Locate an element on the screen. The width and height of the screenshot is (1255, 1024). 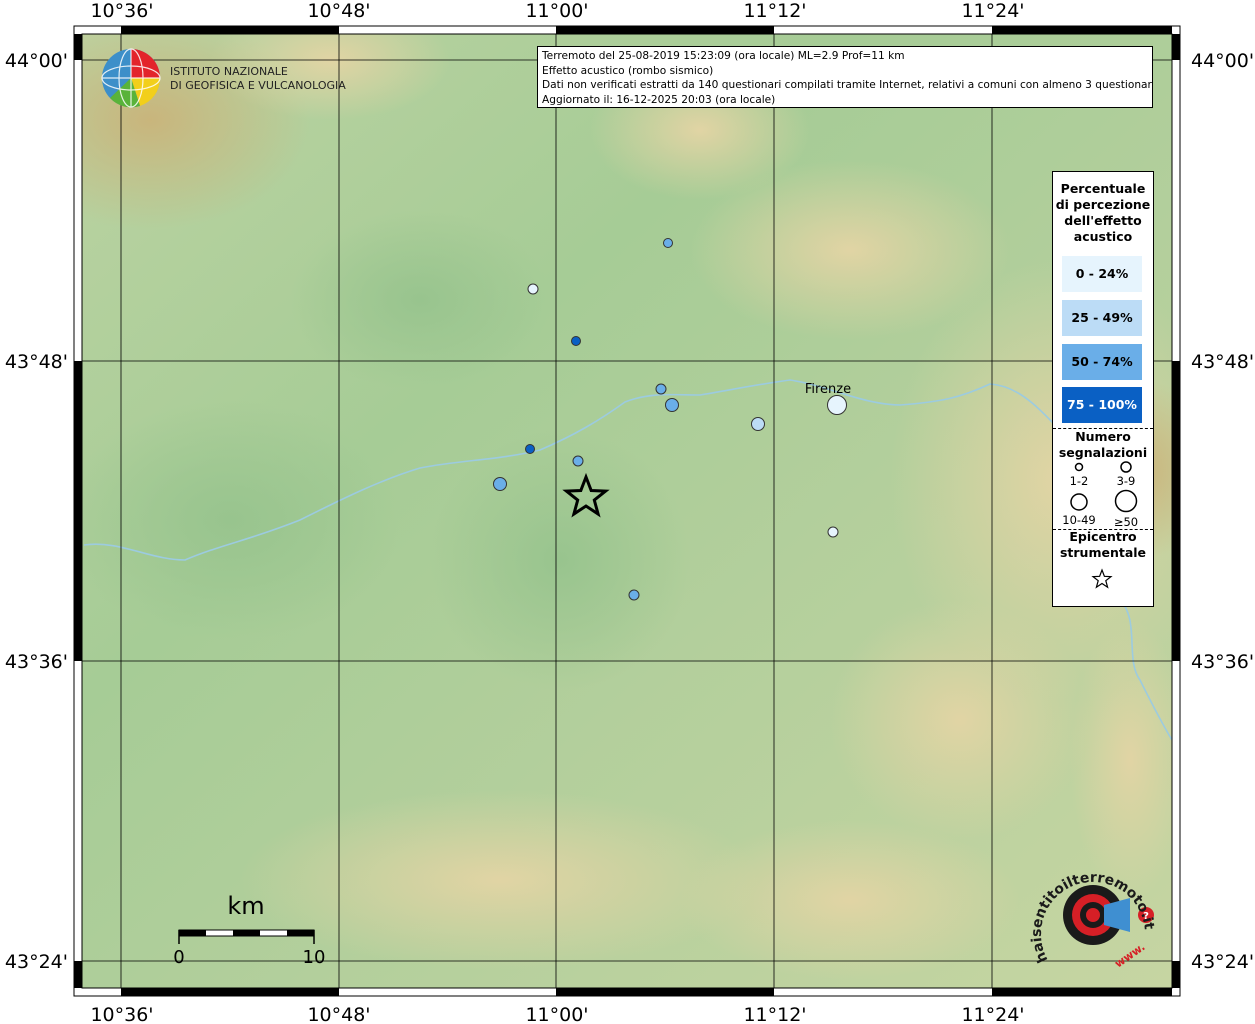
lon-labels-top: 10°36' 10°48' 11°00' 11°12' 11°24' is located at coordinates (557, 11).